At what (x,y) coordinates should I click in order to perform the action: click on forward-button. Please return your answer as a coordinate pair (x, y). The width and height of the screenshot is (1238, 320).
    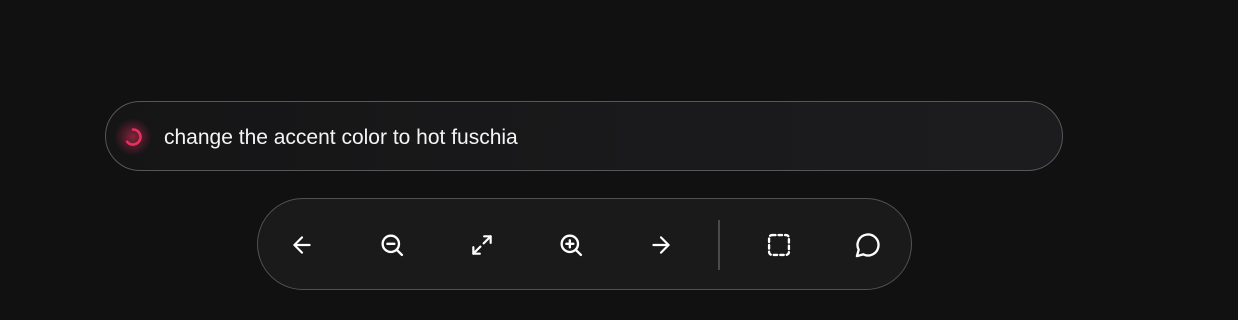
    Looking at the image, I should click on (661, 245).